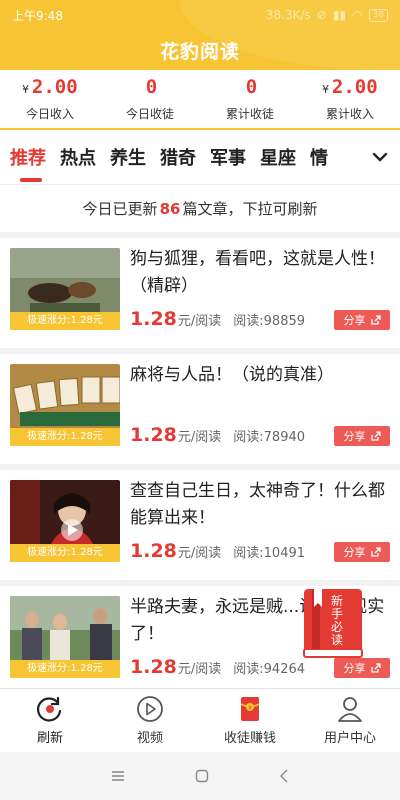 Image resolution: width=400 pixels, height=800 pixels. What do you see at coordinates (278, 157) in the screenshot?
I see `tab-horoscope: 星座` at bounding box center [278, 157].